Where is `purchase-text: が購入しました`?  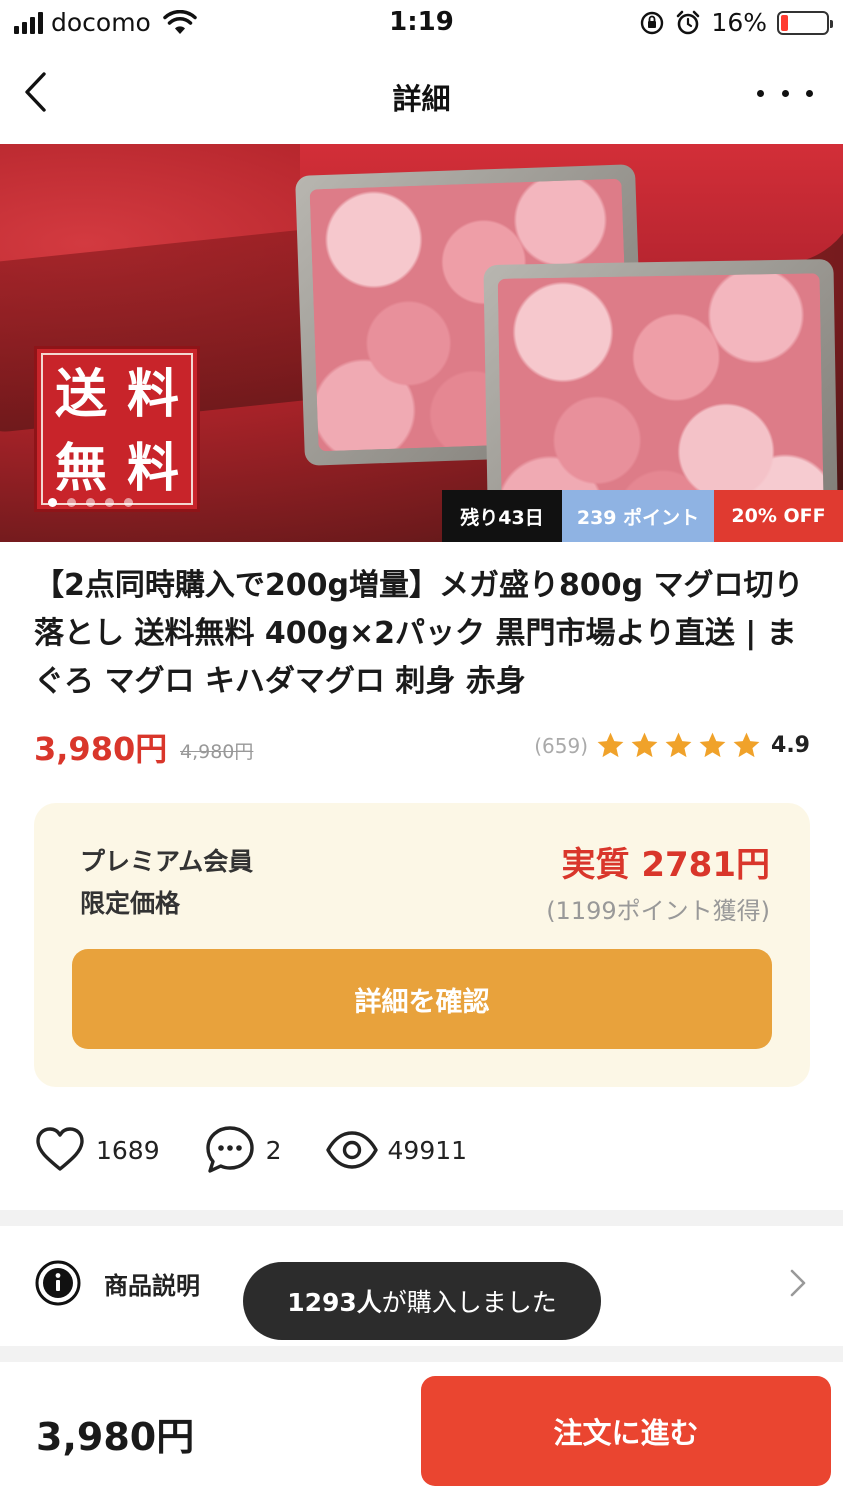
purchase-text: が購入しました is located at coordinates (469, 1302).